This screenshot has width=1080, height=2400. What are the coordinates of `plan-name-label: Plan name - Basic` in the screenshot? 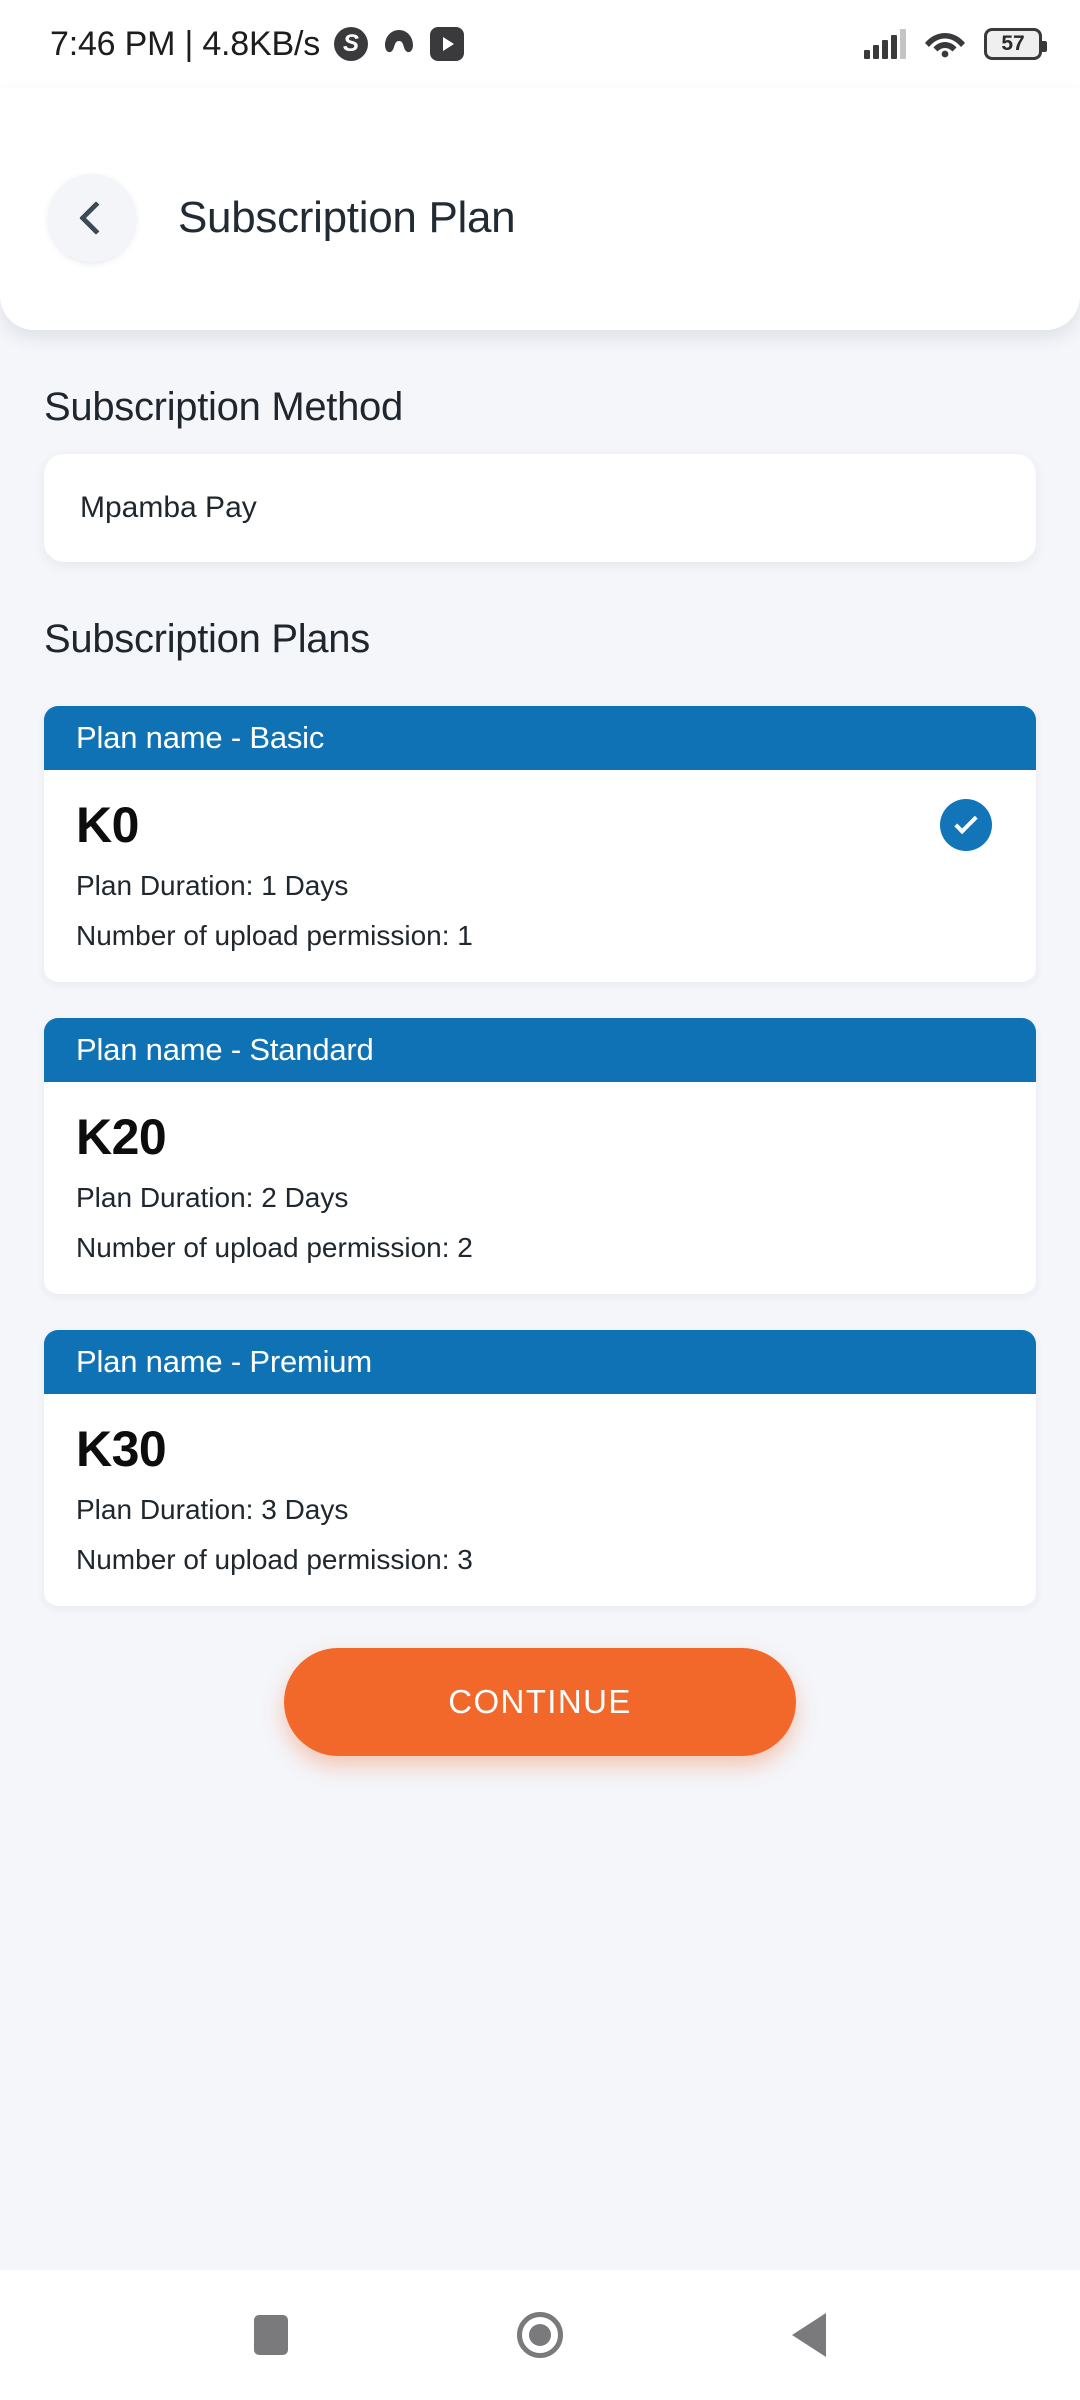 It's located at (200, 737).